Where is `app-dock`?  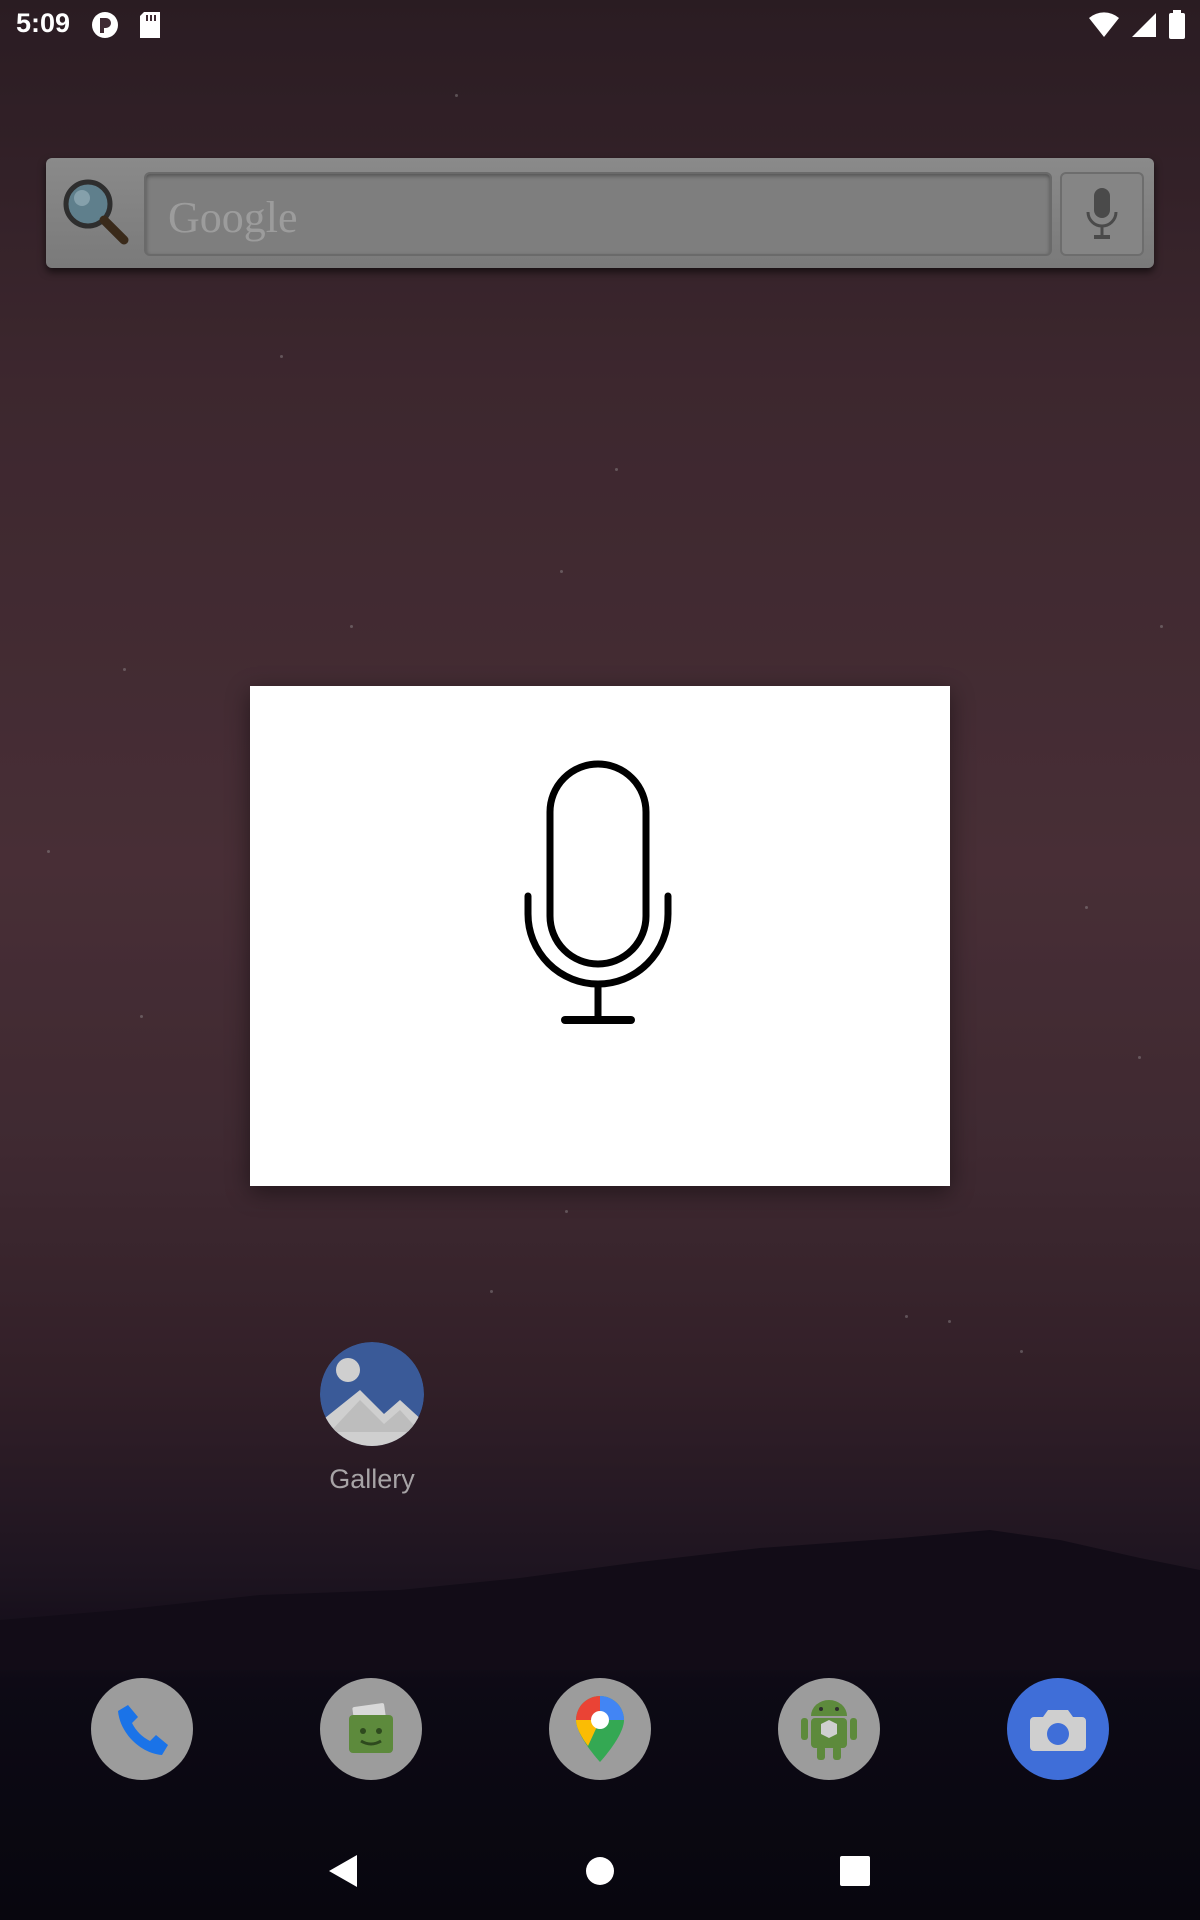 app-dock is located at coordinates (600, 1730).